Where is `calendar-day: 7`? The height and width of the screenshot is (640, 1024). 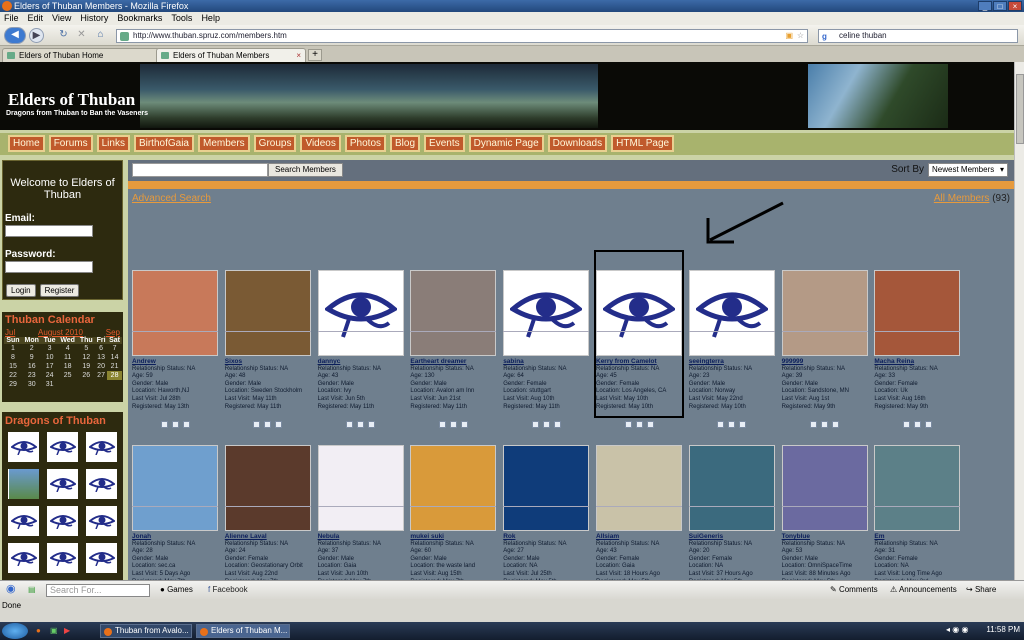 calendar-day: 7 is located at coordinates (114, 348).